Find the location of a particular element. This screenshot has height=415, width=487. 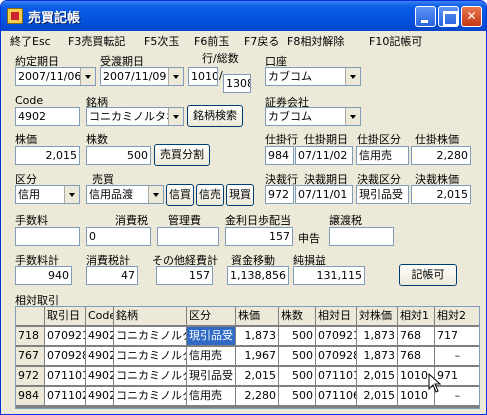

net-profit-field: 131,115 is located at coordinates (329, 275).